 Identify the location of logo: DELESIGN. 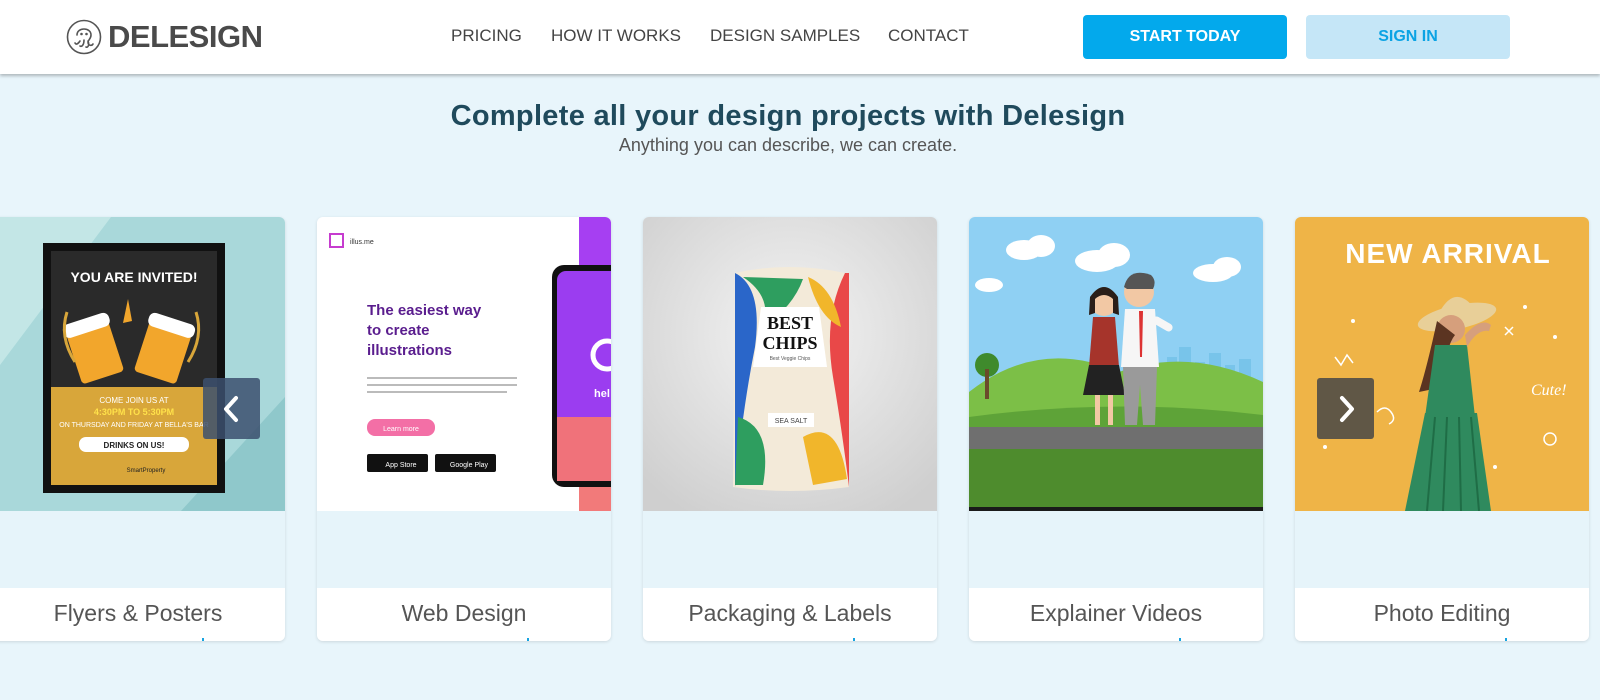
(164, 37).